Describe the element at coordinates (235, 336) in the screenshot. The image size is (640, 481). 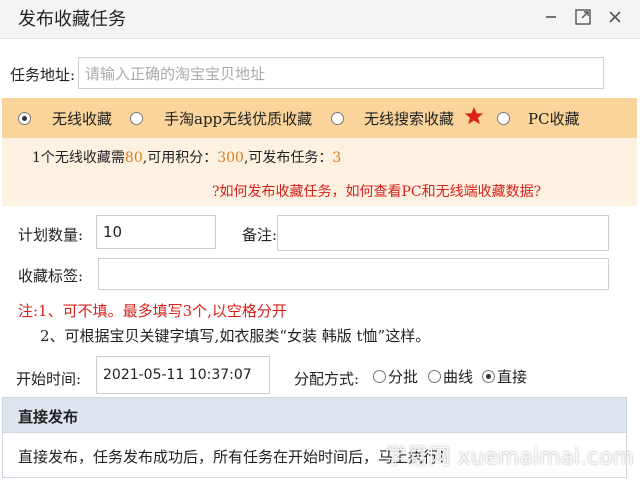
I see `note-2: 2、可根据宝贝关键字填写,如衣服类“女装 韩版 t恤”这样。` at that location.